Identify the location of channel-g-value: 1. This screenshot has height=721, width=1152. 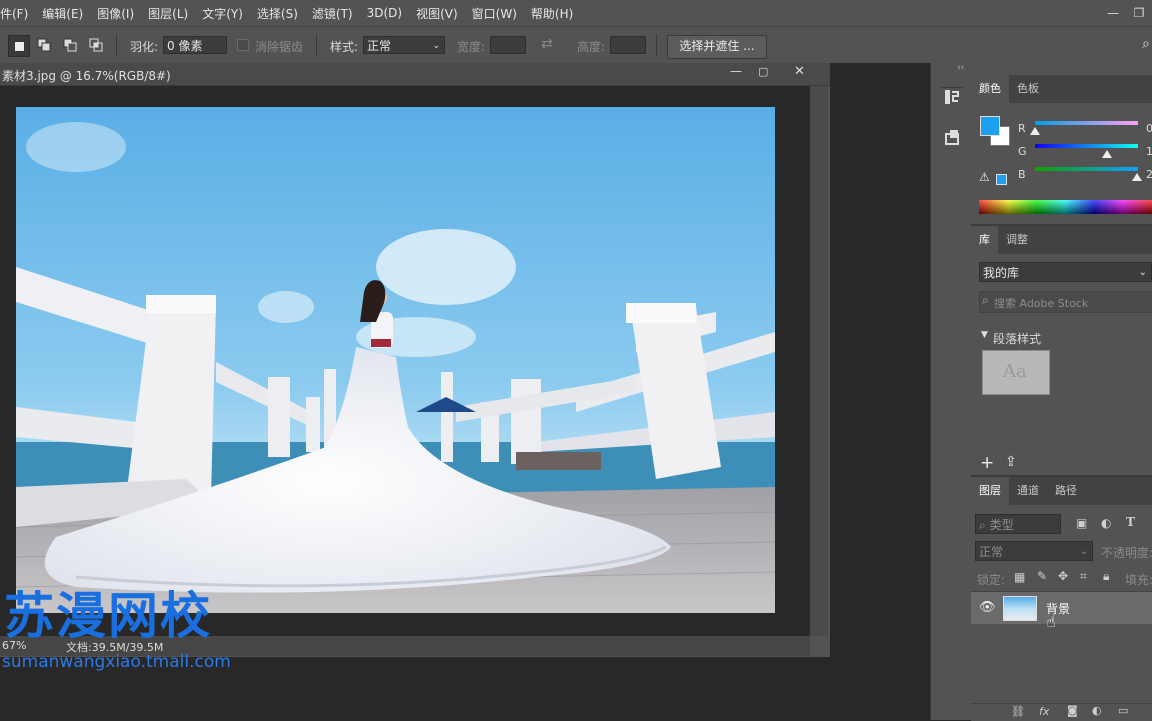
(1149, 151).